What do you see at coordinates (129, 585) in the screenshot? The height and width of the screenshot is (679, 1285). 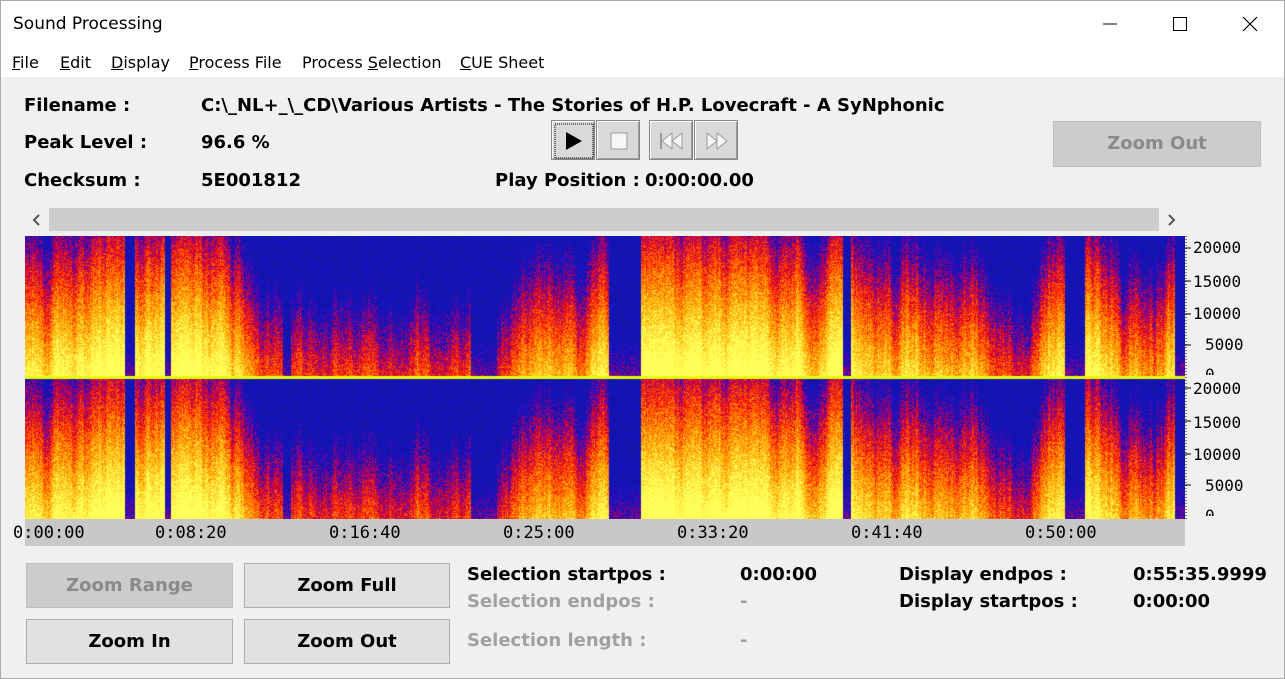 I see `zoom-range-button: Zoom Range` at bounding box center [129, 585].